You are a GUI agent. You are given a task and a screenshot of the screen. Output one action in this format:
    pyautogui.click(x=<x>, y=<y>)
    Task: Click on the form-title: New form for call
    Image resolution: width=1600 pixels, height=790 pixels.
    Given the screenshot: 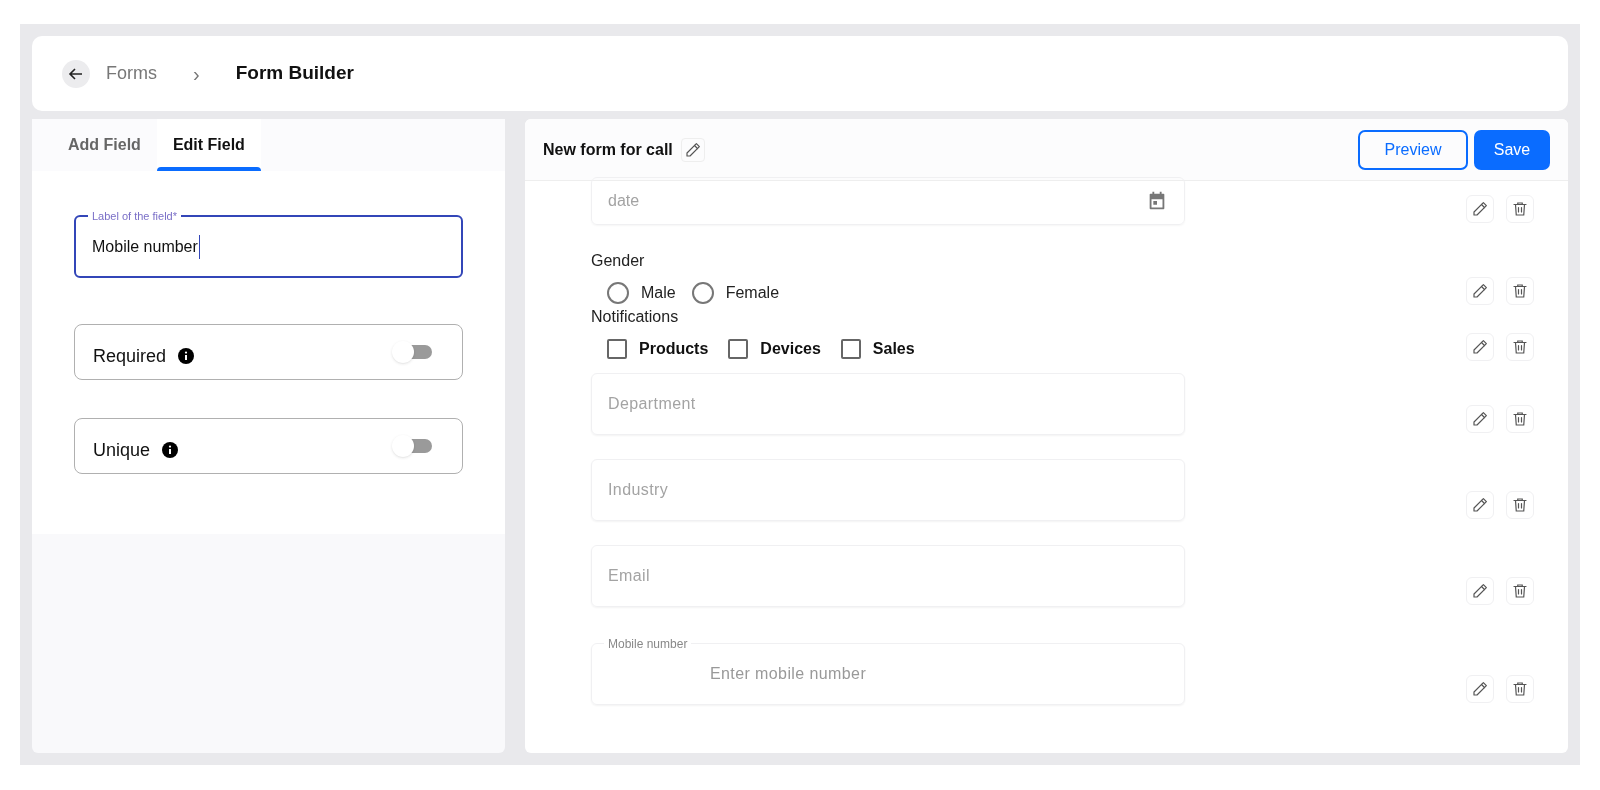 What is the action you would take?
    pyautogui.click(x=608, y=149)
    